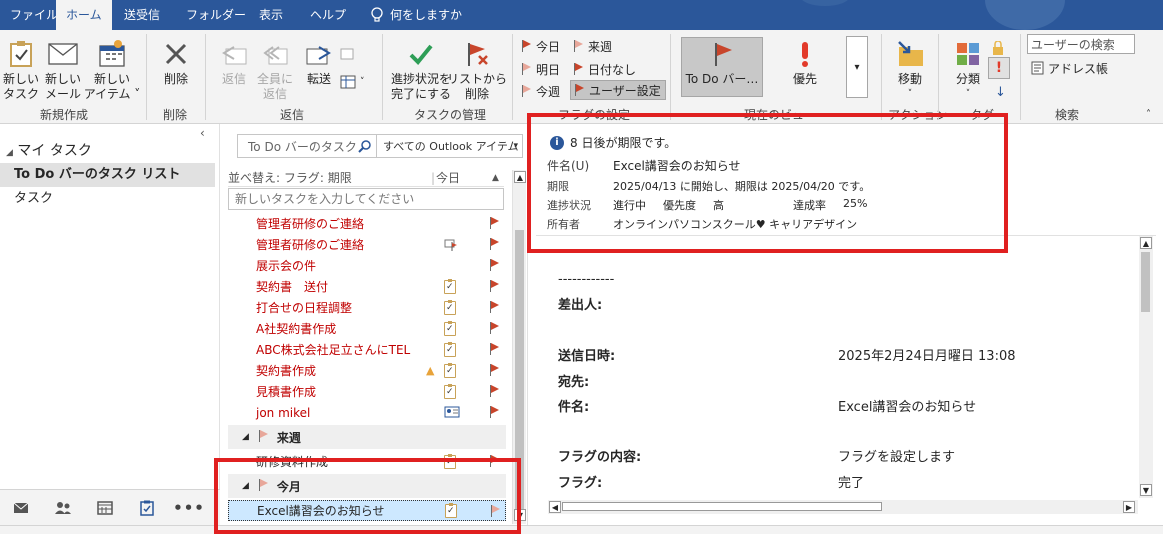 This screenshot has width=1163, height=534. What do you see at coordinates (63, 70) in the screenshot?
I see `new-mail-button: 新しい メール` at bounding box center [63, 70].